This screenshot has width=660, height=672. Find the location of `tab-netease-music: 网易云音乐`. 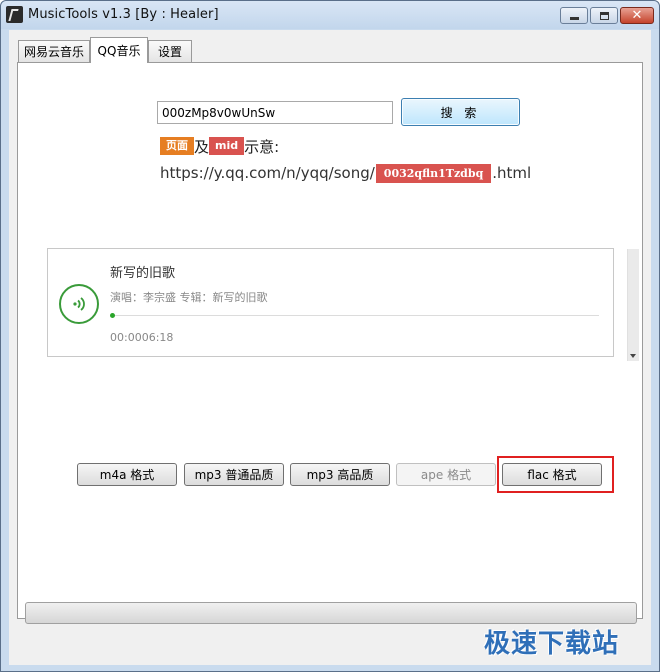

tab-netease-music: 网易云音乐 is located at coordinates (54, 51).